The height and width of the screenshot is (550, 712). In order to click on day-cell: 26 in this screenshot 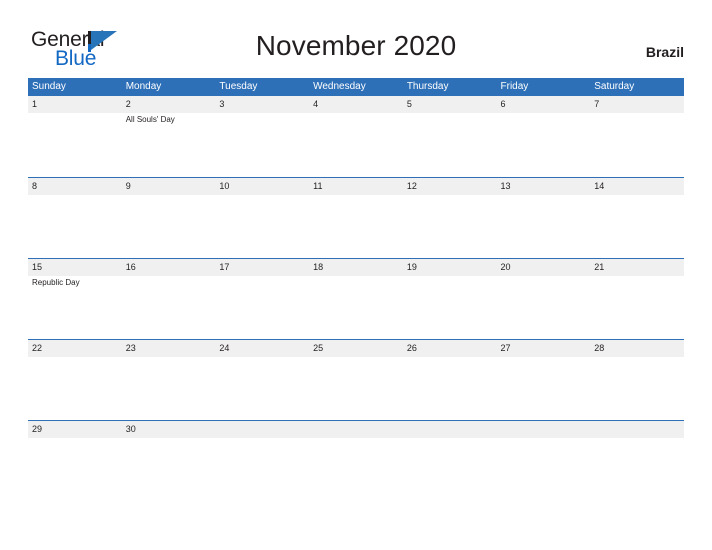, I will do `click(450, 380)`.